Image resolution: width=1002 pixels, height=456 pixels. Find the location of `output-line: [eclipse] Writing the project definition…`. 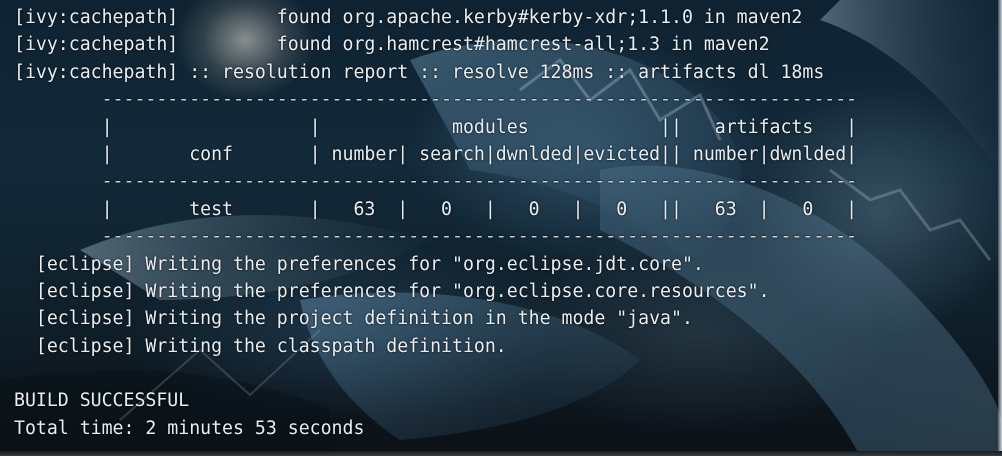

output-line: [eclipse] Writing the project definition… is located at coordinates (353, 319).